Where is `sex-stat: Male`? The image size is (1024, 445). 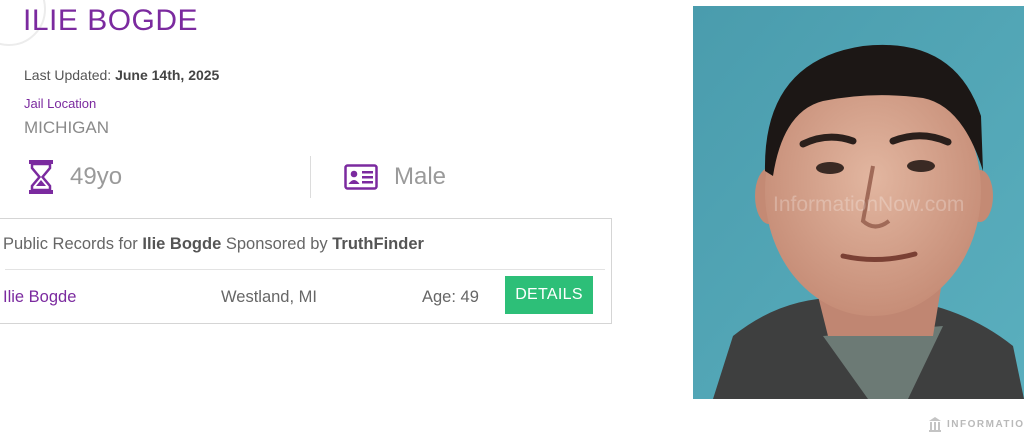 sex-stat: Male is located at coordinates (395, 177).